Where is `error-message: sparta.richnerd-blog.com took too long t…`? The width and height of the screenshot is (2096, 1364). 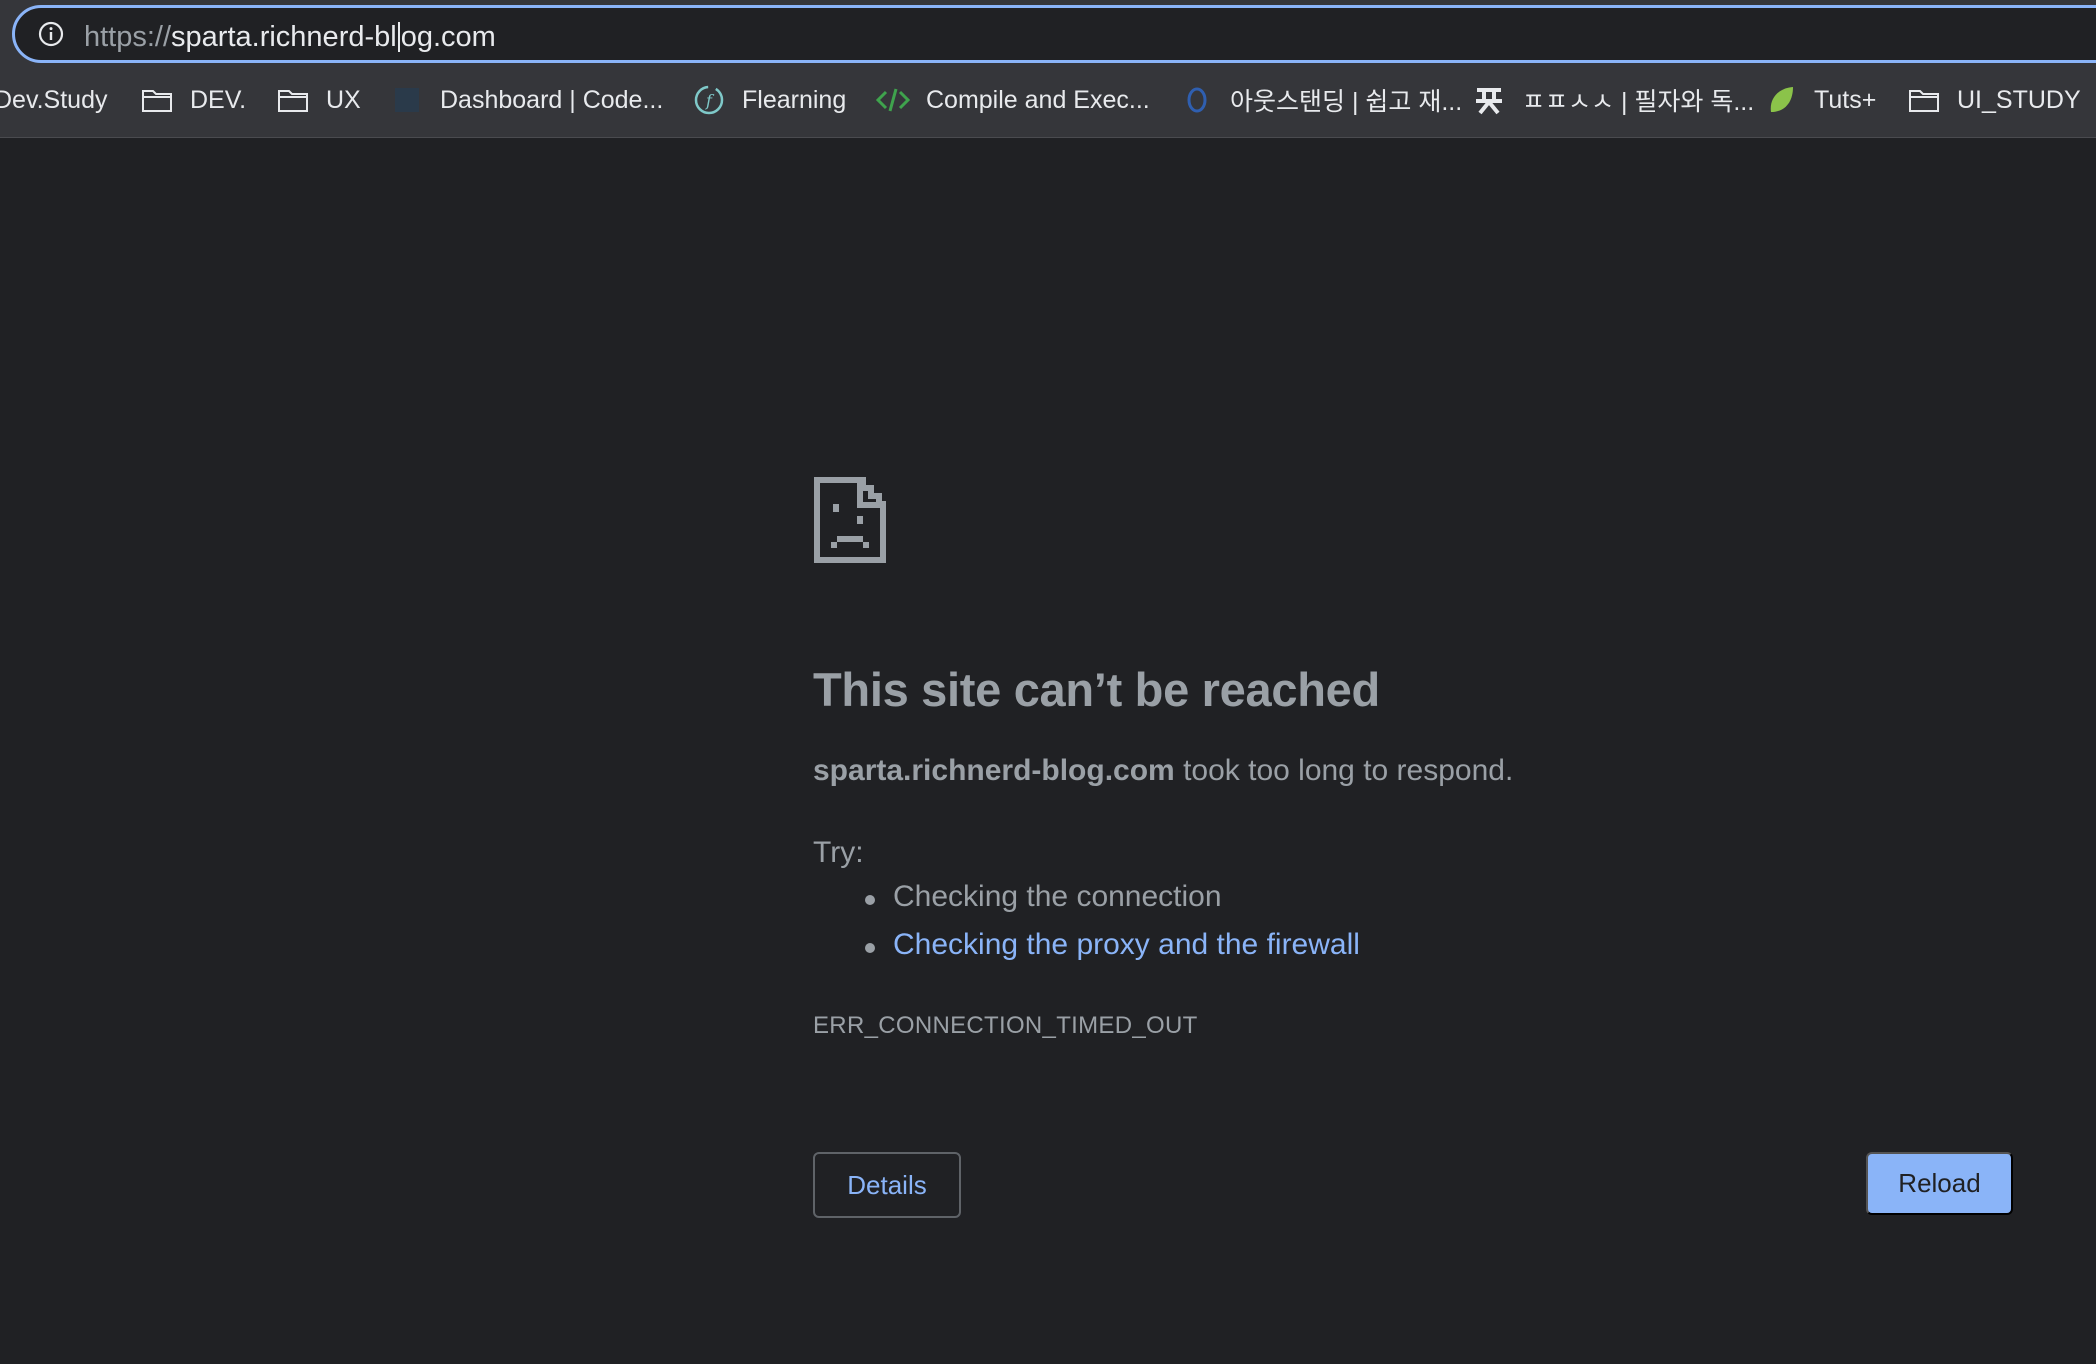 error-message: sparta.richnerd-blog.com took too long t… is located at coordinates (1163, 771).